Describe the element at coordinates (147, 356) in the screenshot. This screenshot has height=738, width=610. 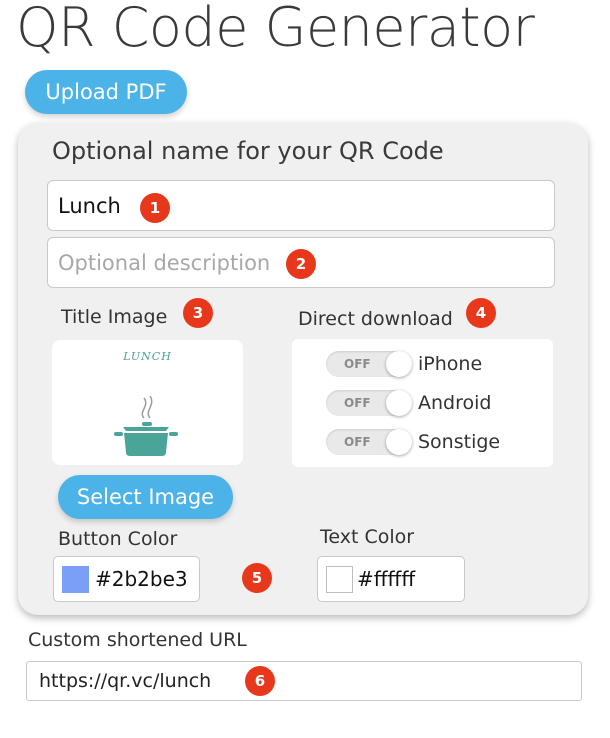
I see `preview-caption: LUNCH` at that location.